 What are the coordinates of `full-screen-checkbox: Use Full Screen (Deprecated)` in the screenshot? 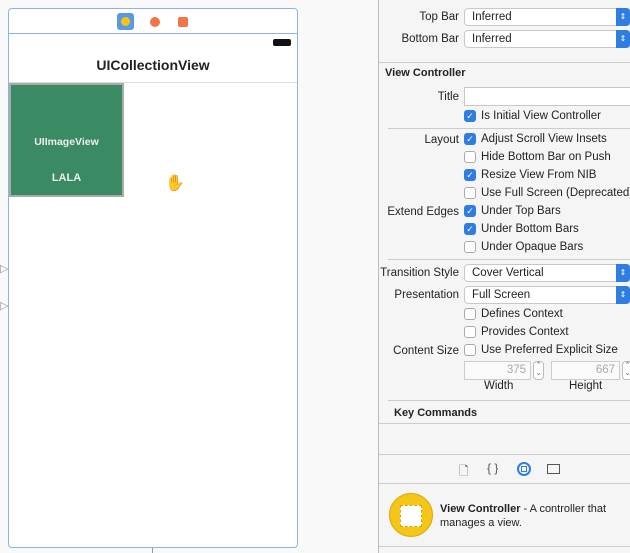 It's located at (547, 193).